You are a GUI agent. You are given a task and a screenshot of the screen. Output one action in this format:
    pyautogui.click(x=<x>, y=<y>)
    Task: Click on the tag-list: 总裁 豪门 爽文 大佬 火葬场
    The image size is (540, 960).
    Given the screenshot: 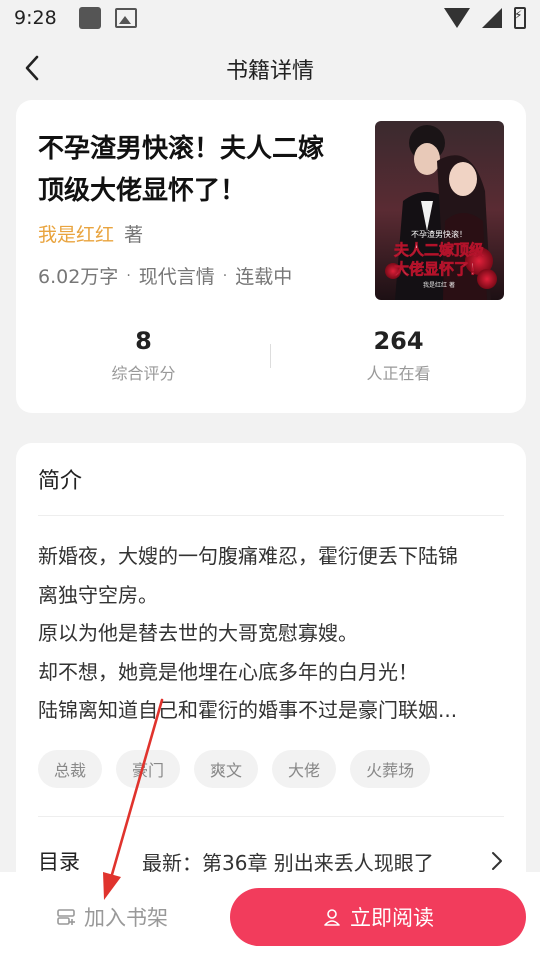 What is the action you would take?
    pyautogui.click(x=234, y=769)
    